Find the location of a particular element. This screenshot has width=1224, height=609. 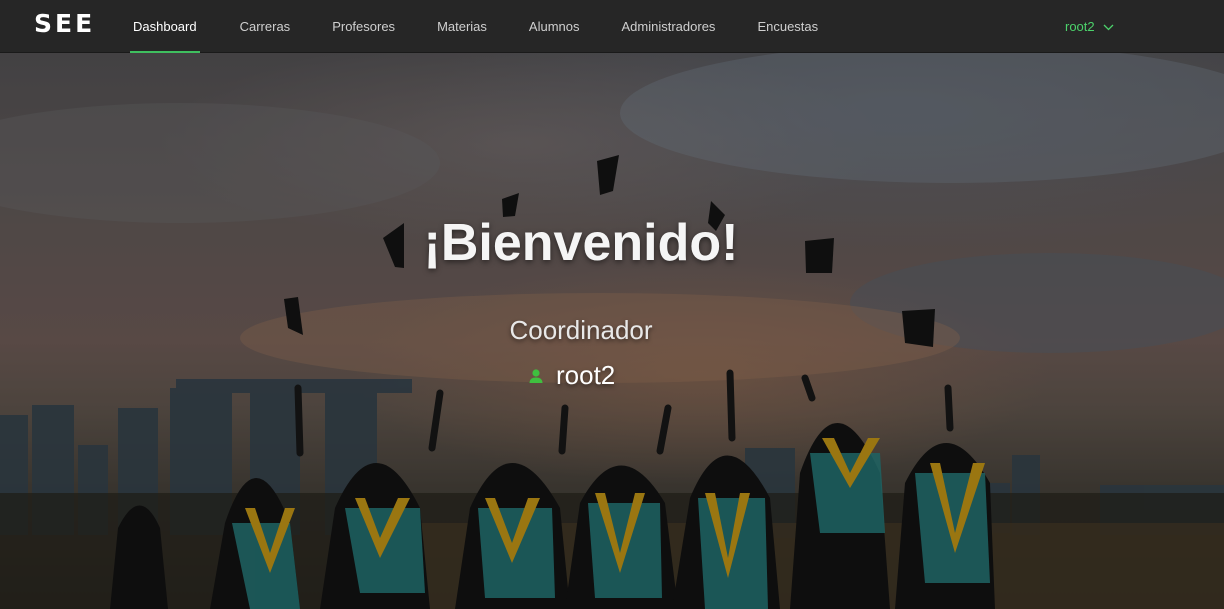

nav-item-dashboard: Dashboard is located at coordinates (165, 26).